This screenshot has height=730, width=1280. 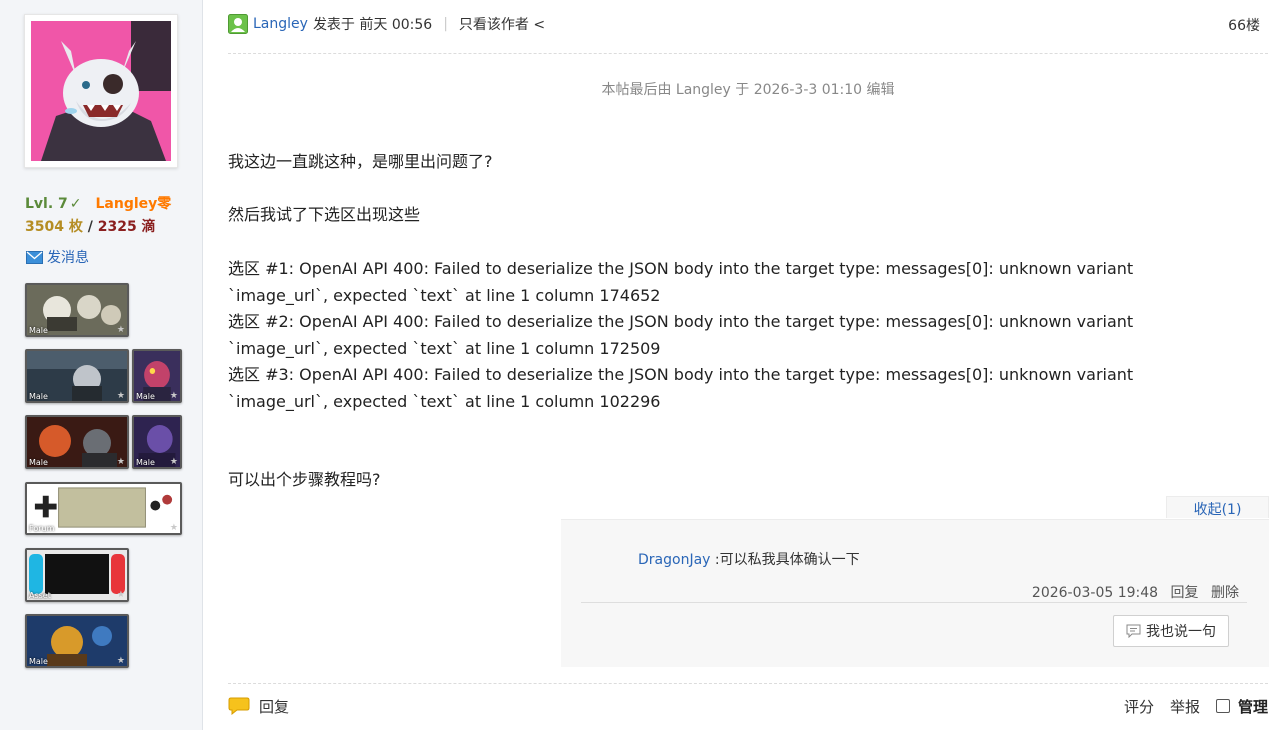 I want to click on add-comment-button: 我也说一句, so click(x=1171, y=631).